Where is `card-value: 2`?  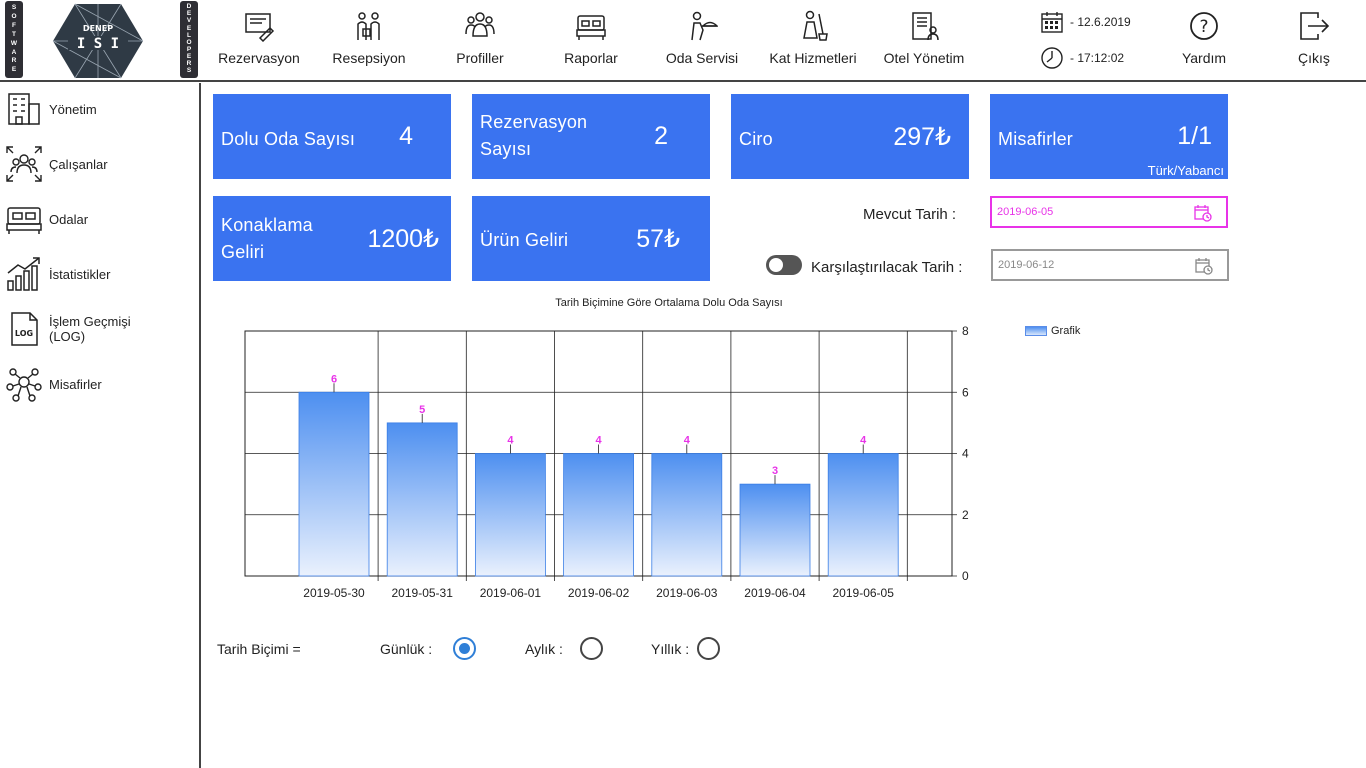
card-value: 2 is located at coordinates (661, 136).